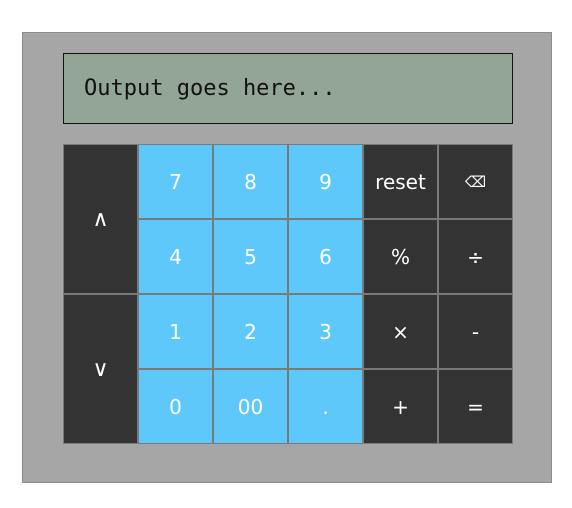 Image resolution: width=572 pixels, height=508 pixels. Describe the element at coordinates (100, 369) in the screenshot. I see `scroll-down-button: ∨` at that location.